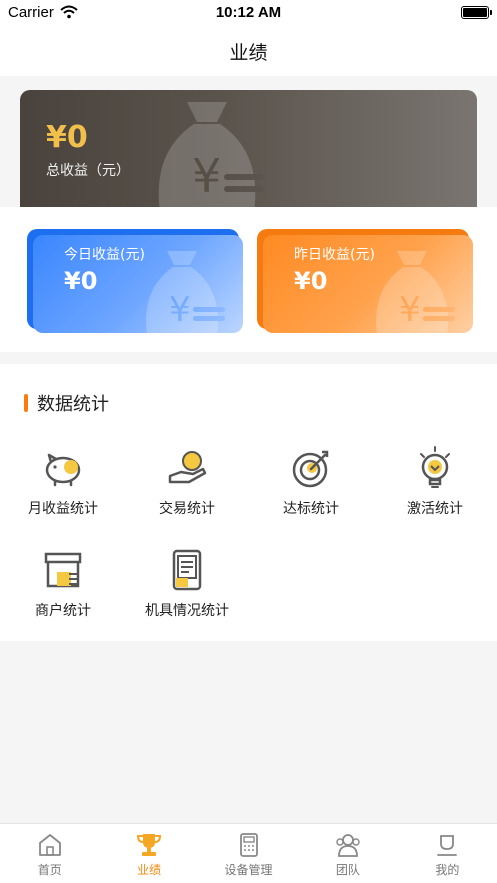 The width and height of the screenshot is (497, 883). What do you see at coordinates (49, 870) in the screenshot?
I see `tab-label: 首页` at bounding box center [49, 870].